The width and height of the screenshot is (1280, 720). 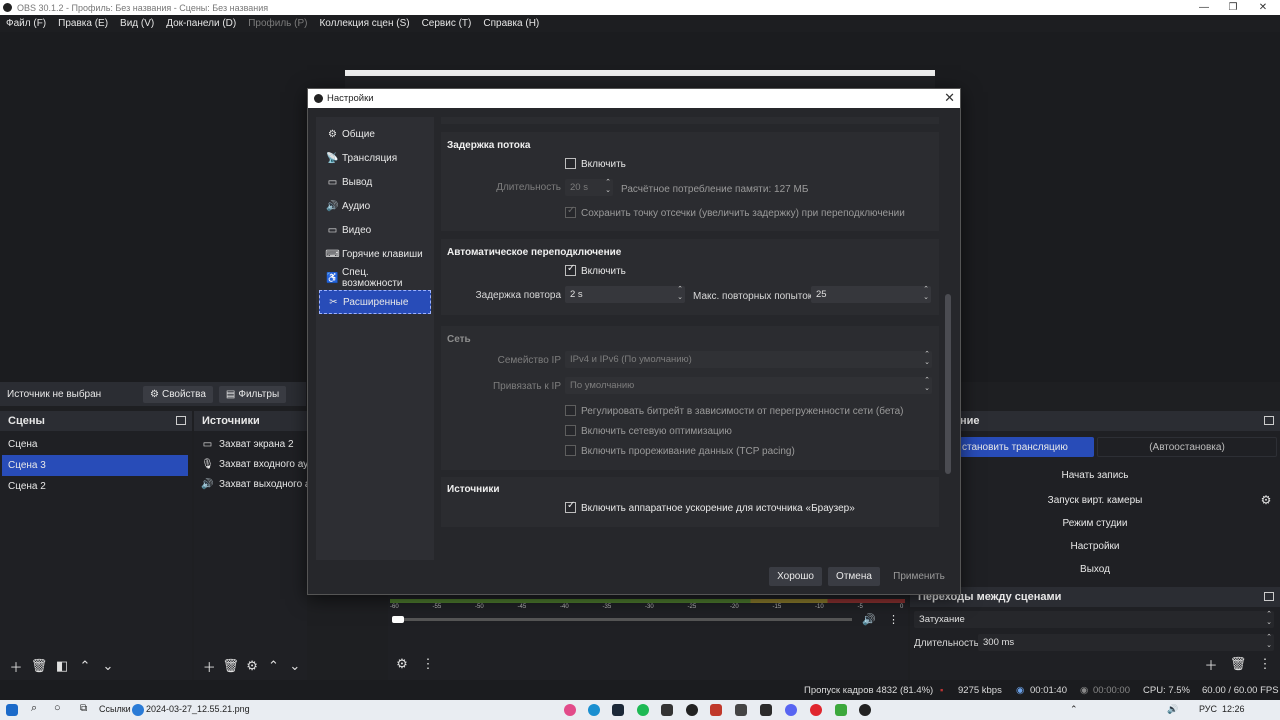 What do you see at coordinates (1211, 664) in the screenshot?
I see `add-transition-button: ＋` at bounding box center [1211, 664].